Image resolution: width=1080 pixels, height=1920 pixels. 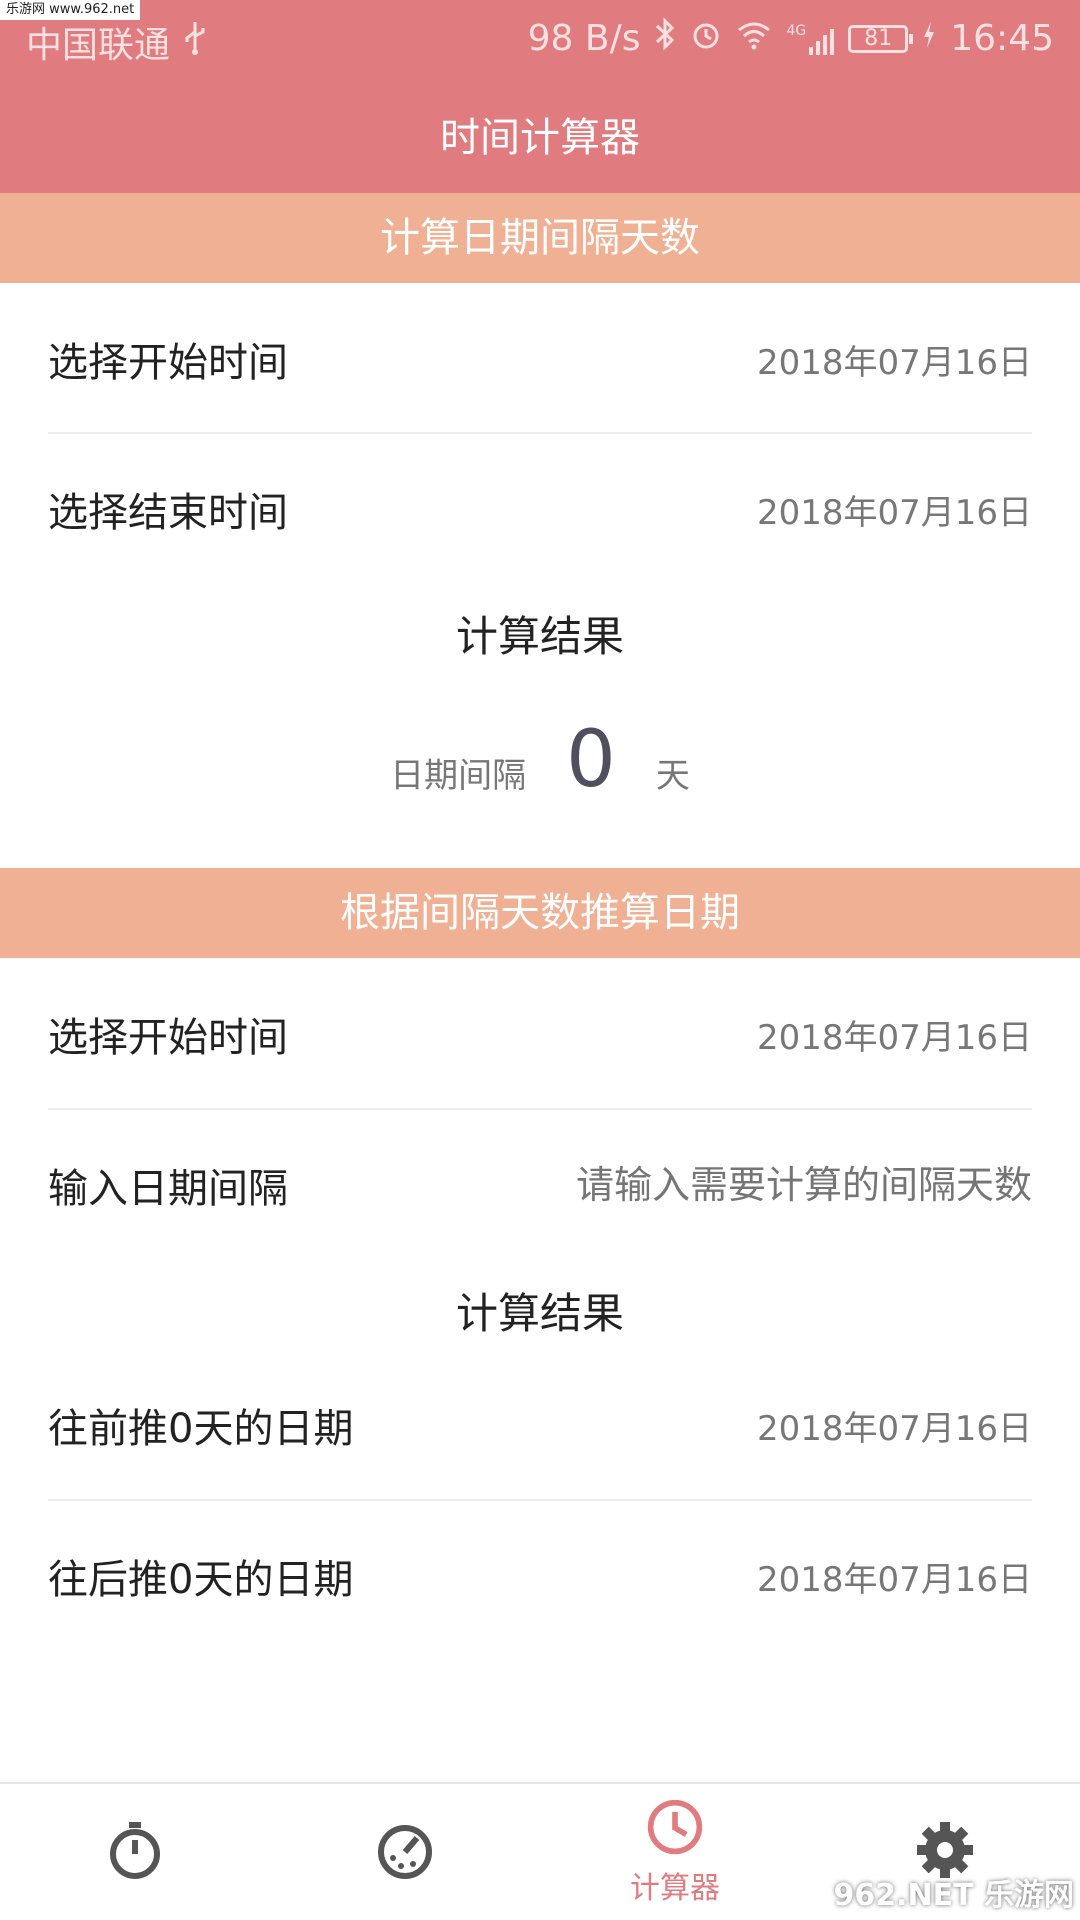 I want to click on bluetooth-icon, so click(x=665, y=38).